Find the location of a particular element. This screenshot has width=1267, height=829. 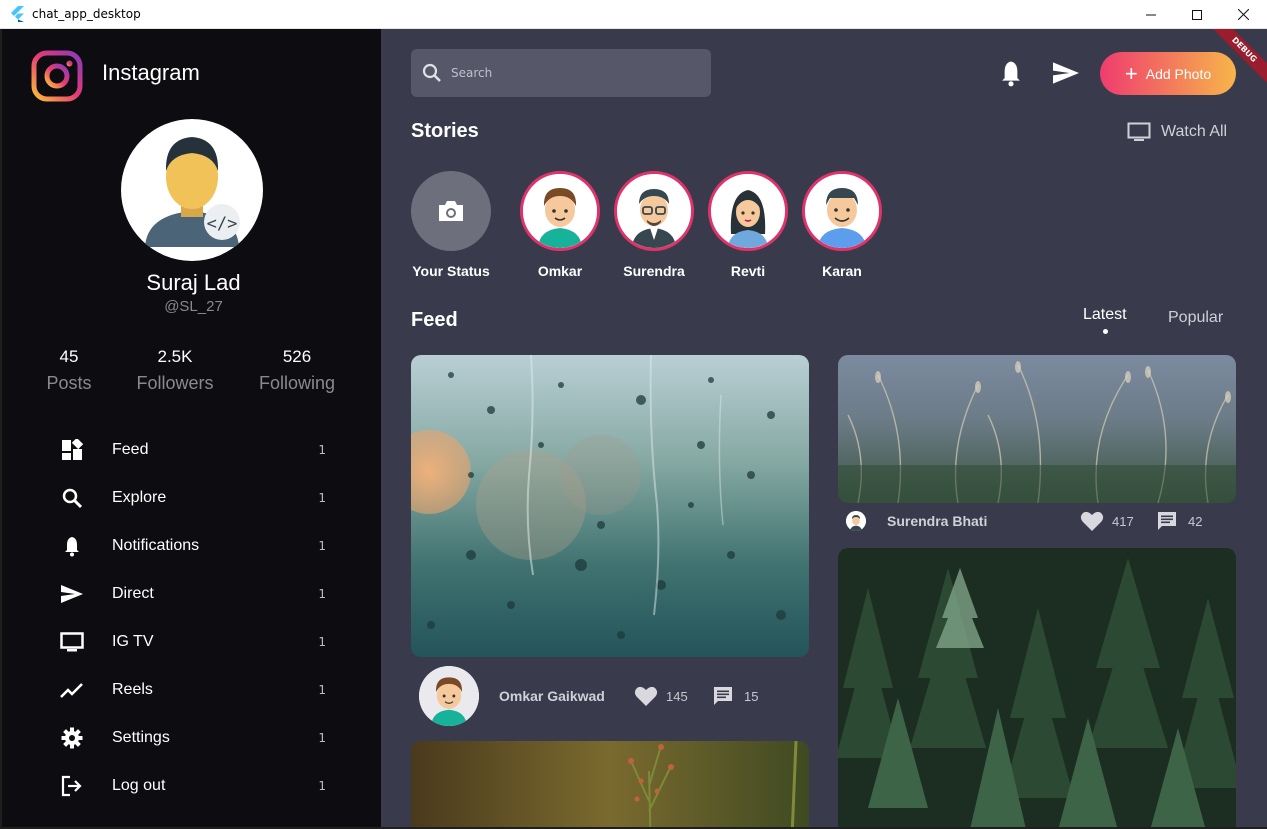

maximize-button is located at coordinates (1197, 14).